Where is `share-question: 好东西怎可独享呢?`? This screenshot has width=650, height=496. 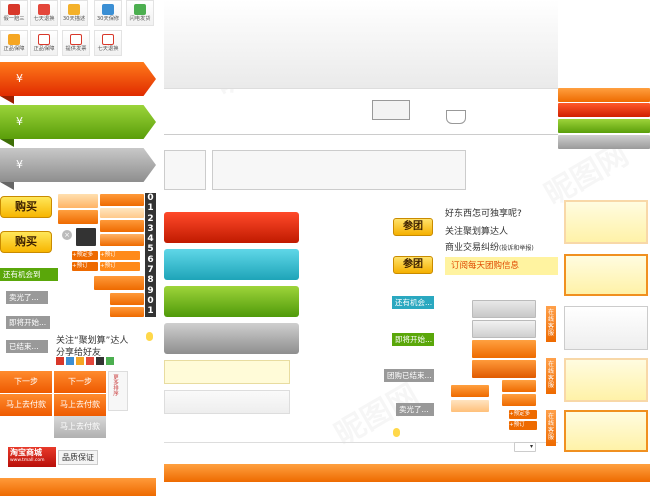
share-question: 好东西怎可独享呢? is located at coordinates (483, 214).